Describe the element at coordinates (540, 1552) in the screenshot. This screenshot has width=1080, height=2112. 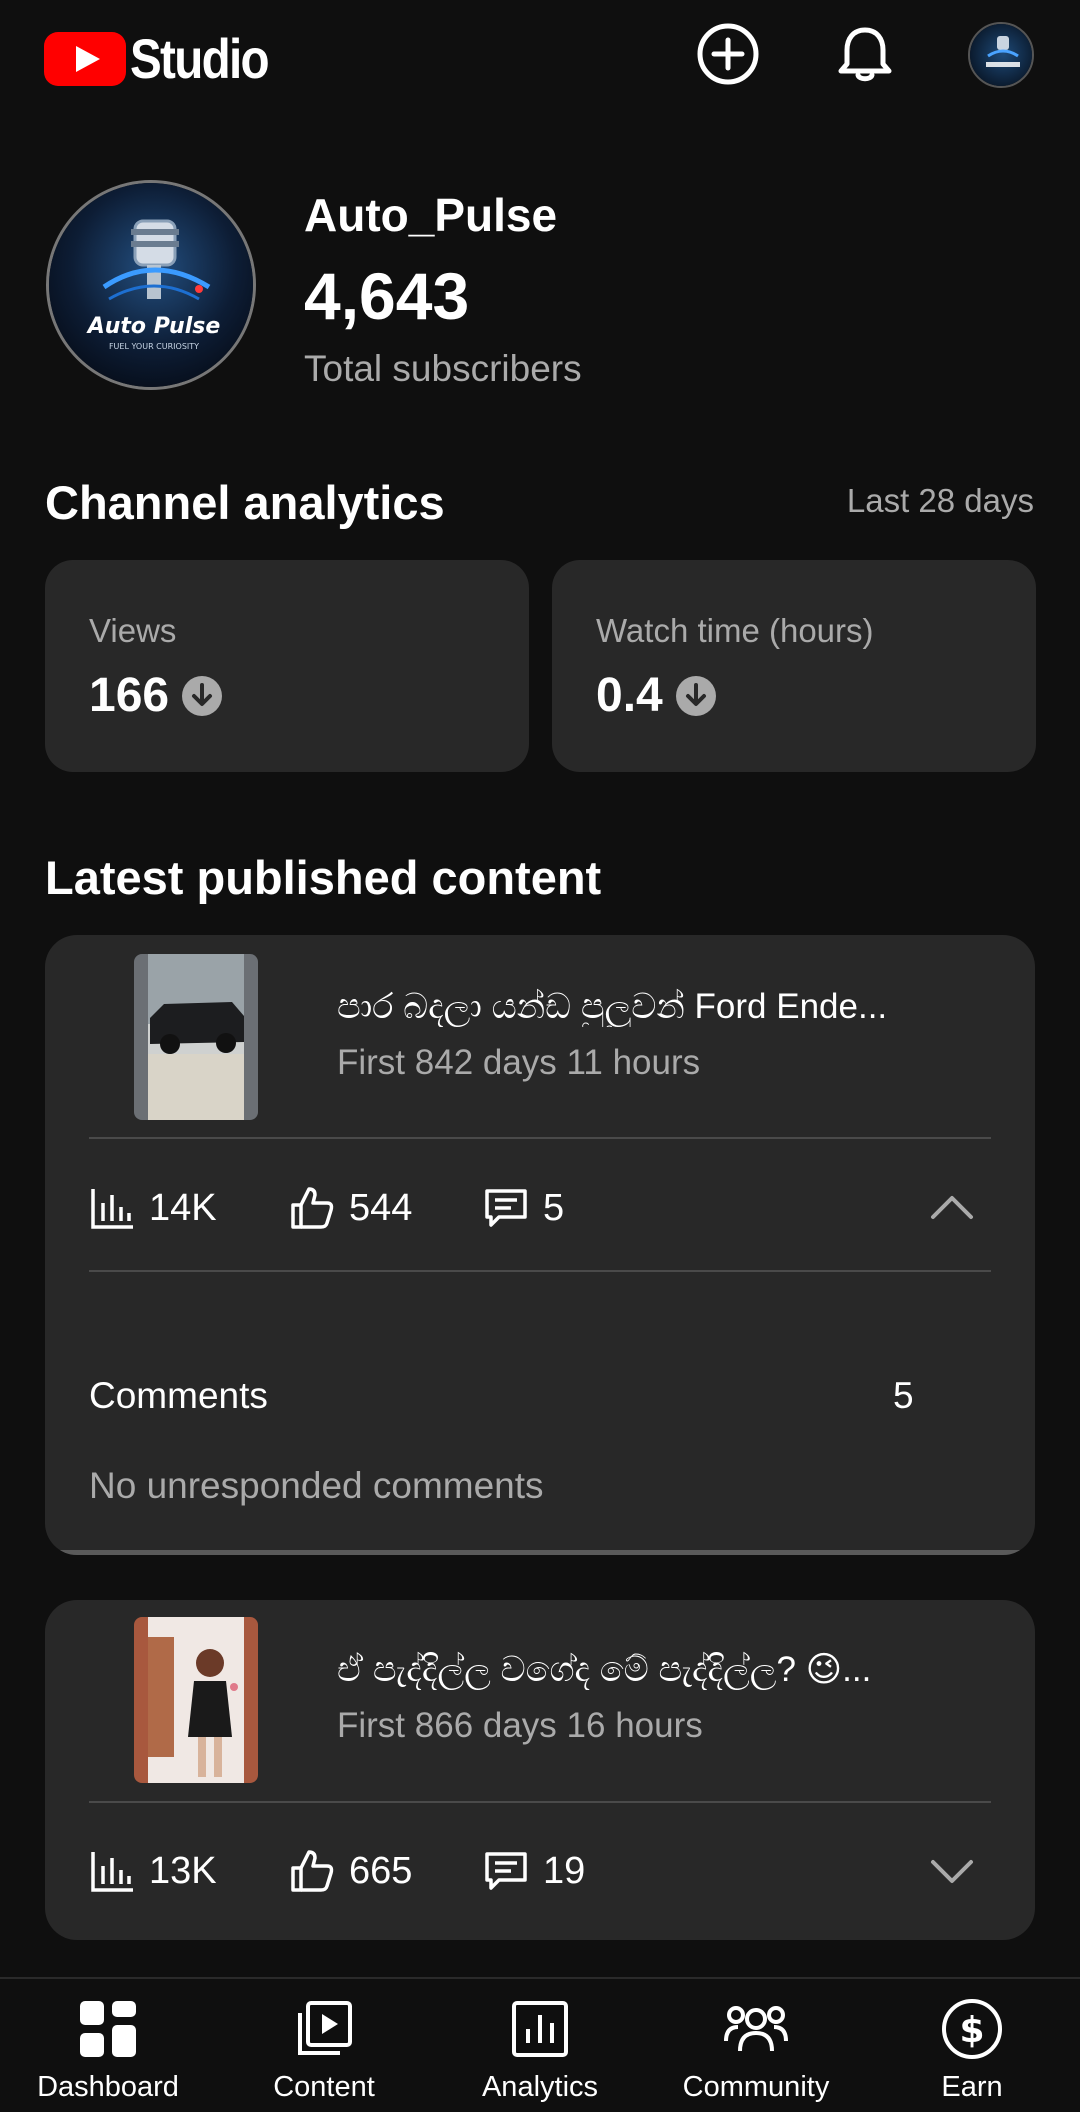
I see `card-bottom-border` at that location.